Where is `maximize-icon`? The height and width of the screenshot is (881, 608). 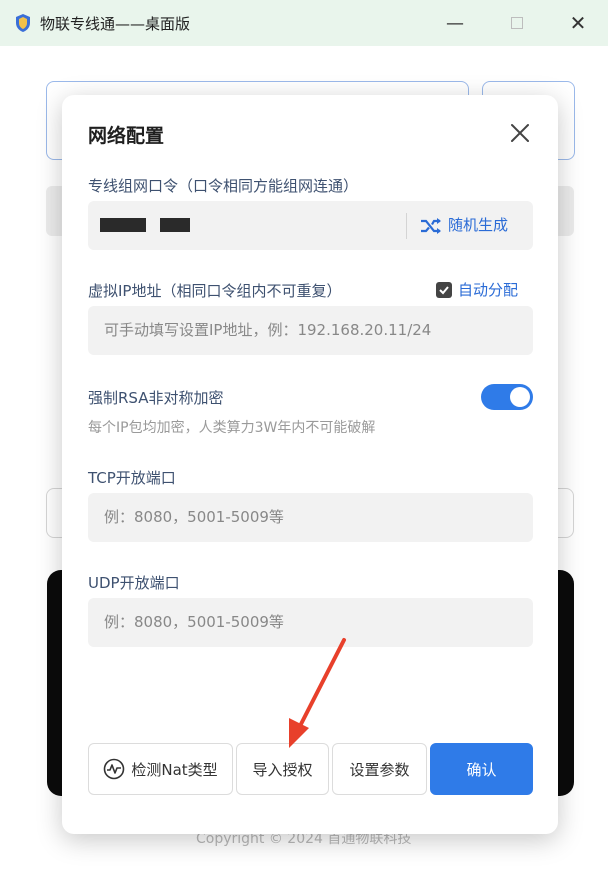
maximize-icon is located at coordinates (517, 23).